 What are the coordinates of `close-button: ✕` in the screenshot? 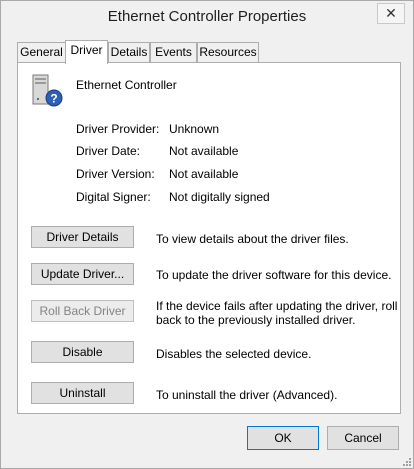 It's located at (391, 13).